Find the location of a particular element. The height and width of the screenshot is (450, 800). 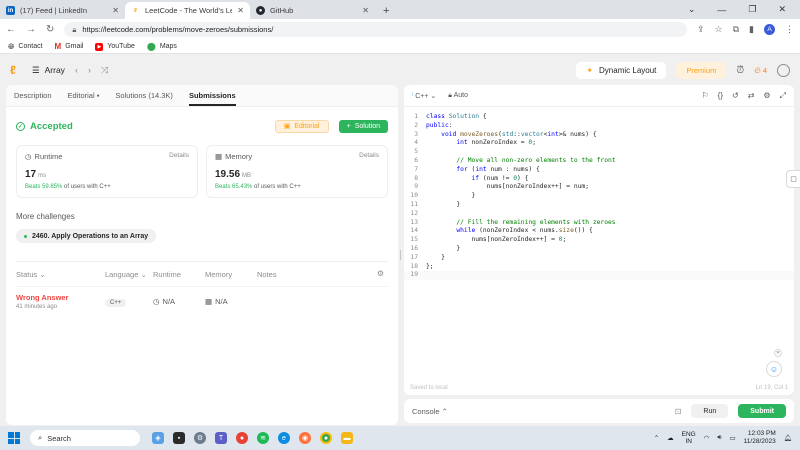

chrome-active-icon: ● is located at coordinates (326, 438).